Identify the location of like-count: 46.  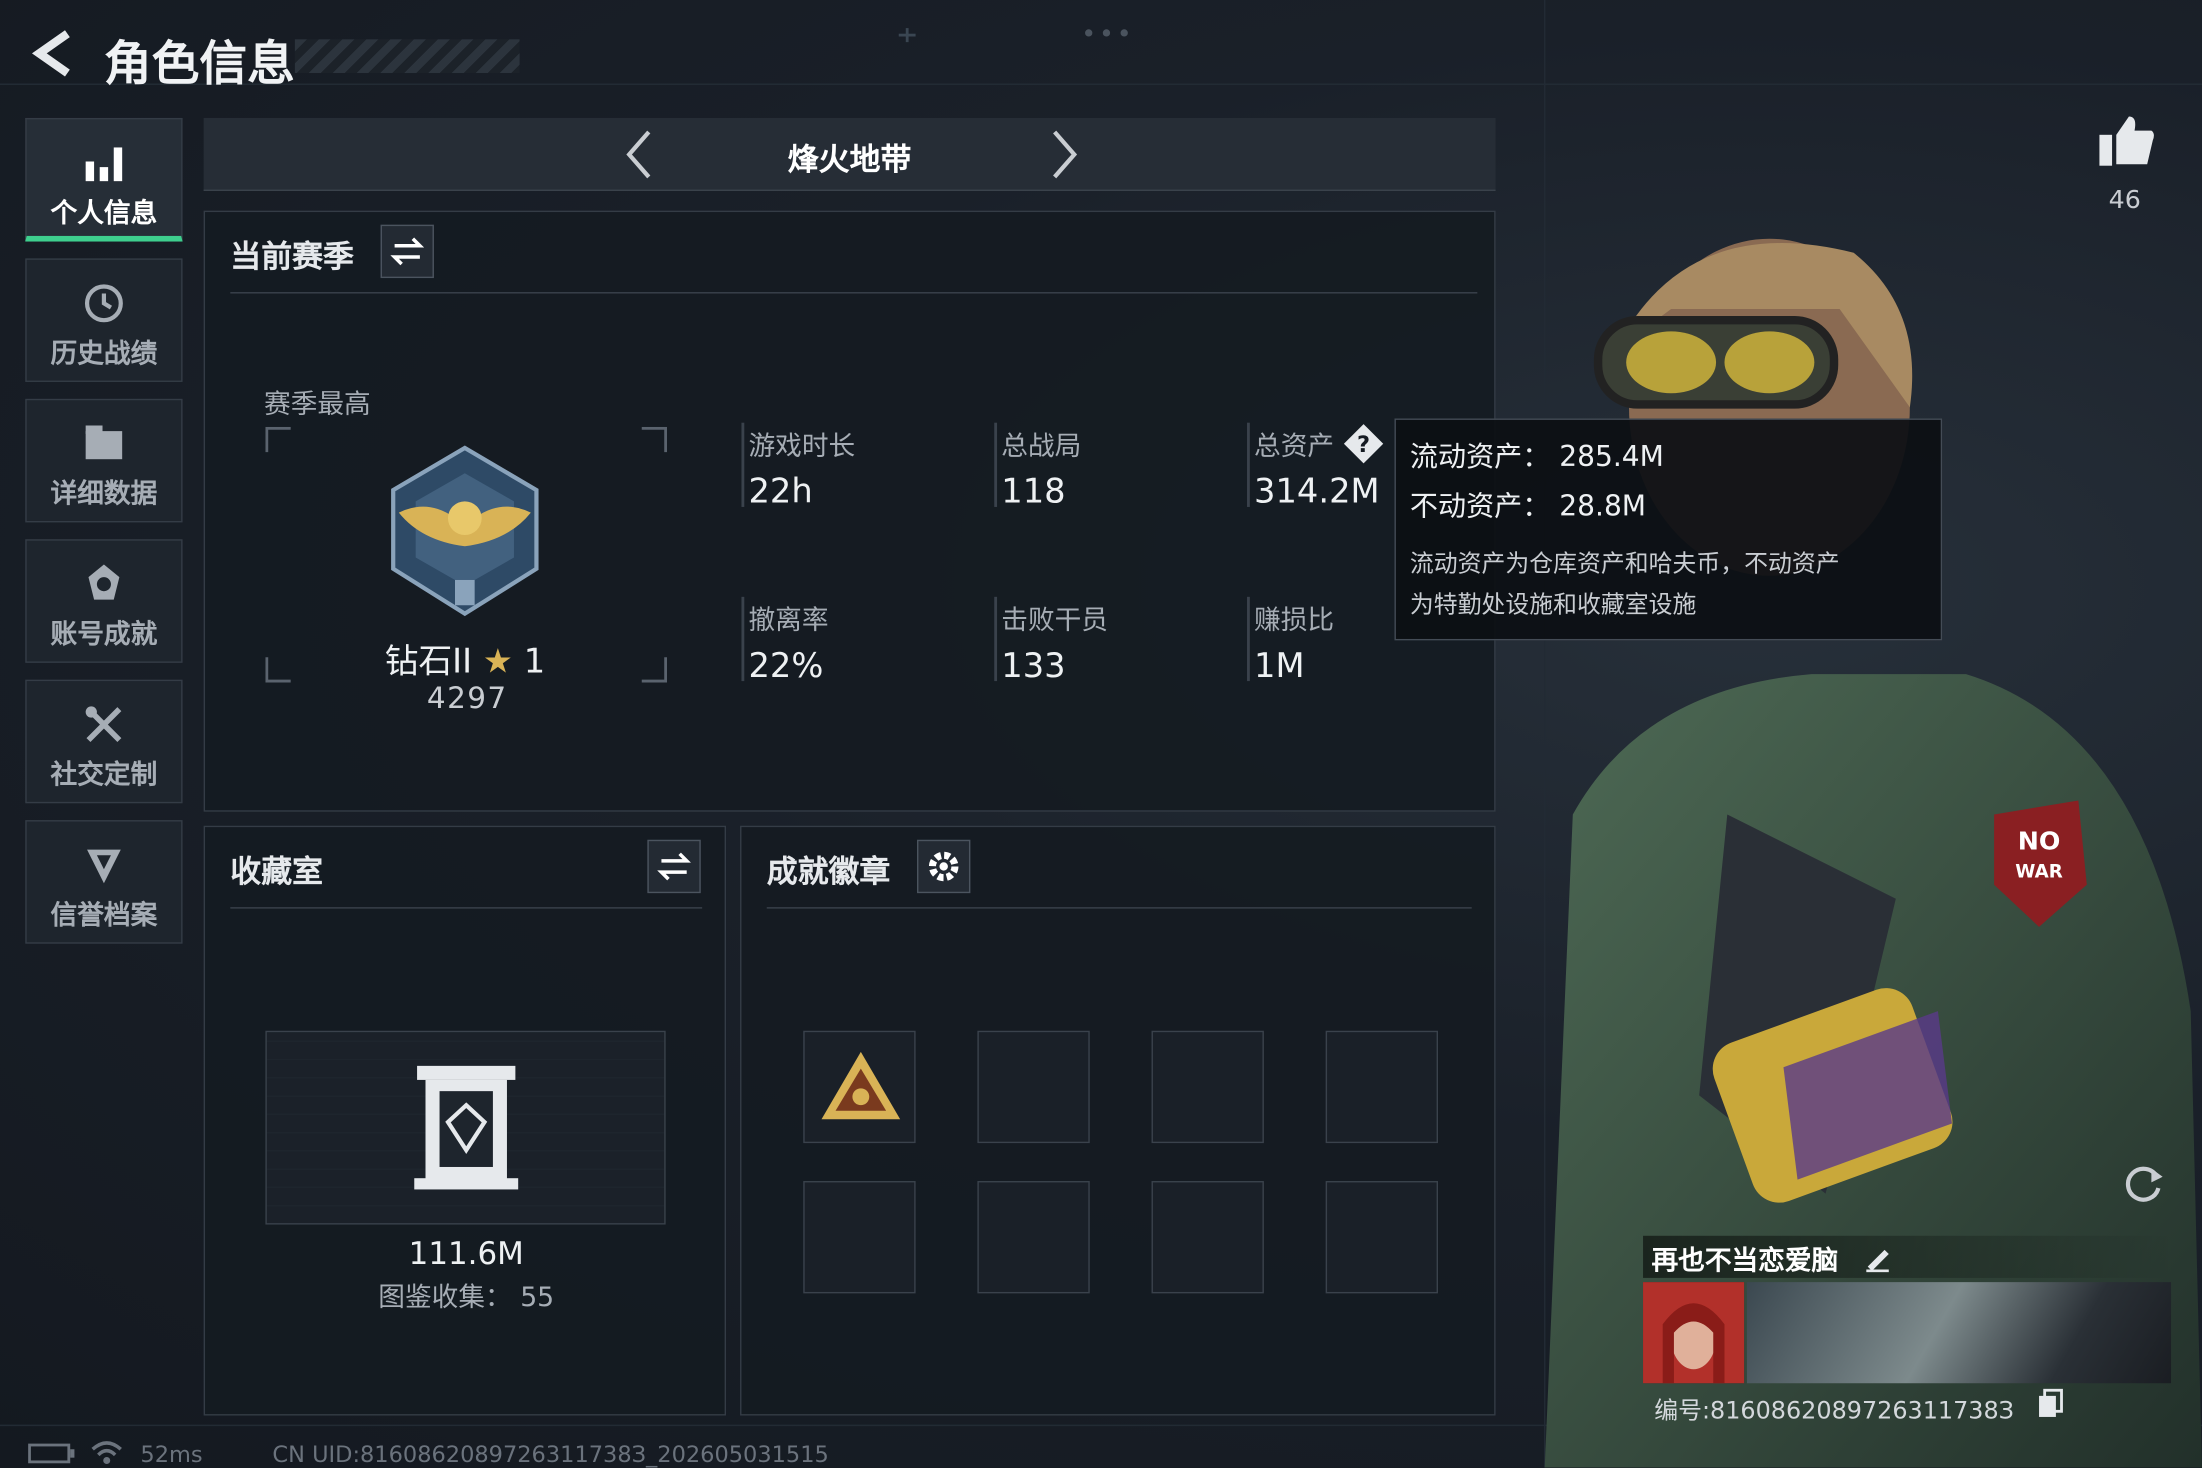
(2124, 200).